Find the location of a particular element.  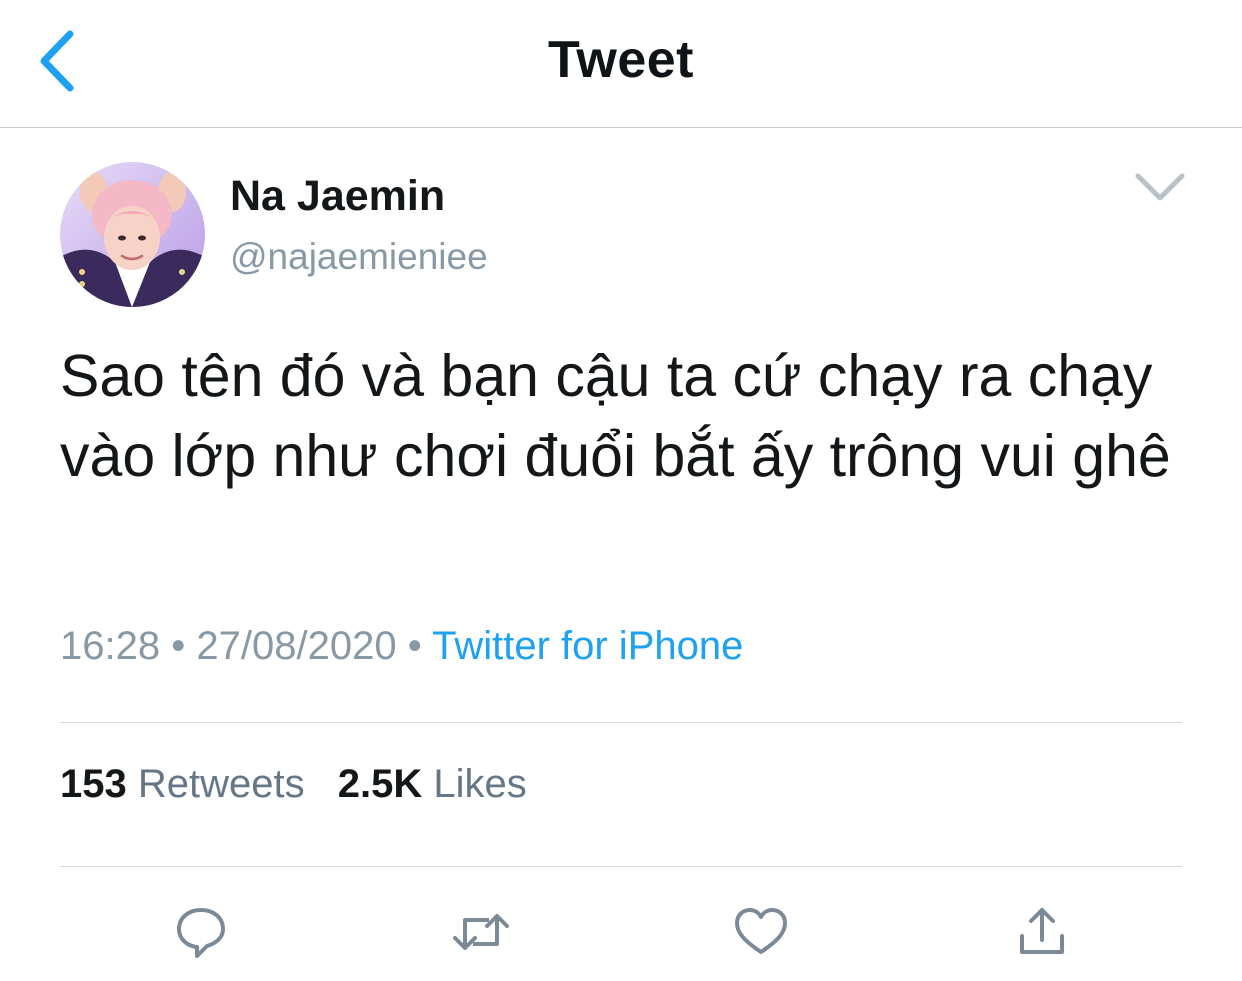

display-name: Na Jaemin is located at coordinates (337, 196).